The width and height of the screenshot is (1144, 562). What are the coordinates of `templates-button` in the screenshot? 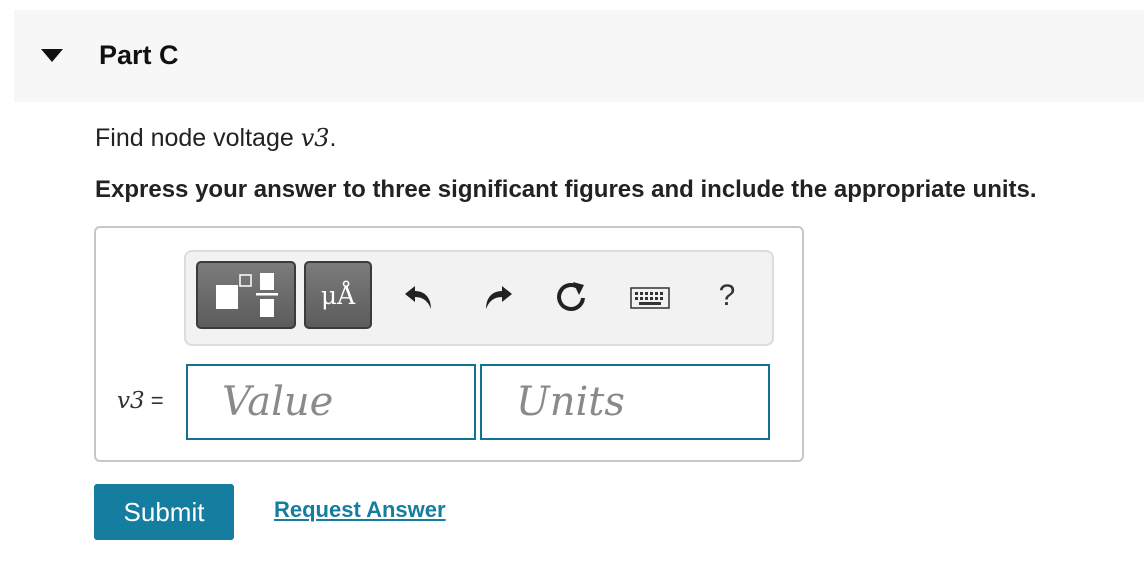 It's located at (246, 295).